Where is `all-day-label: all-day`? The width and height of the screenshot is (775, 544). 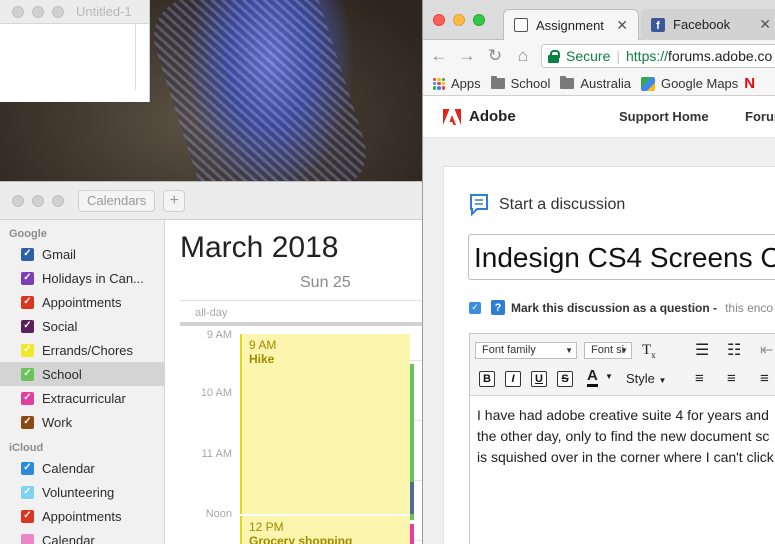
all-day-label: all-day is located at coordinates (211, 313).